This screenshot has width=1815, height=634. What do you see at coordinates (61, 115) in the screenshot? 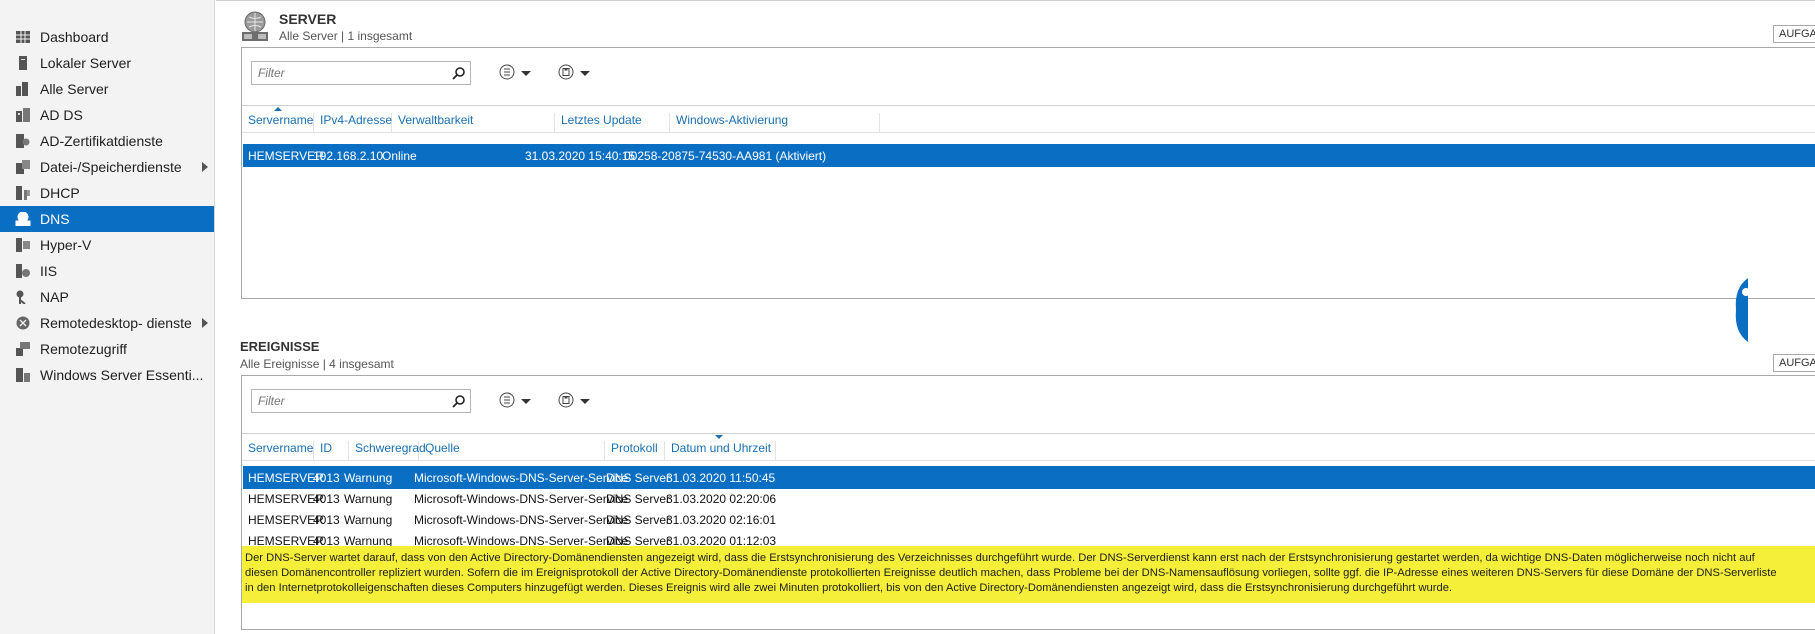
I see `sidebar-item-label: AD DS` at bounding box center [61, 115].